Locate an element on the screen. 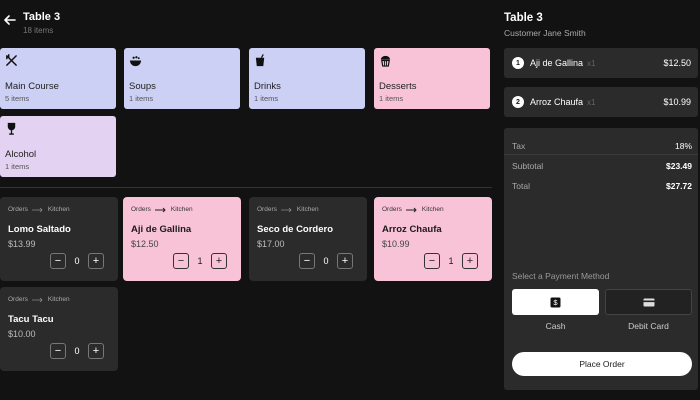  total-value: $27.72 is located at coordinates (679, 186).